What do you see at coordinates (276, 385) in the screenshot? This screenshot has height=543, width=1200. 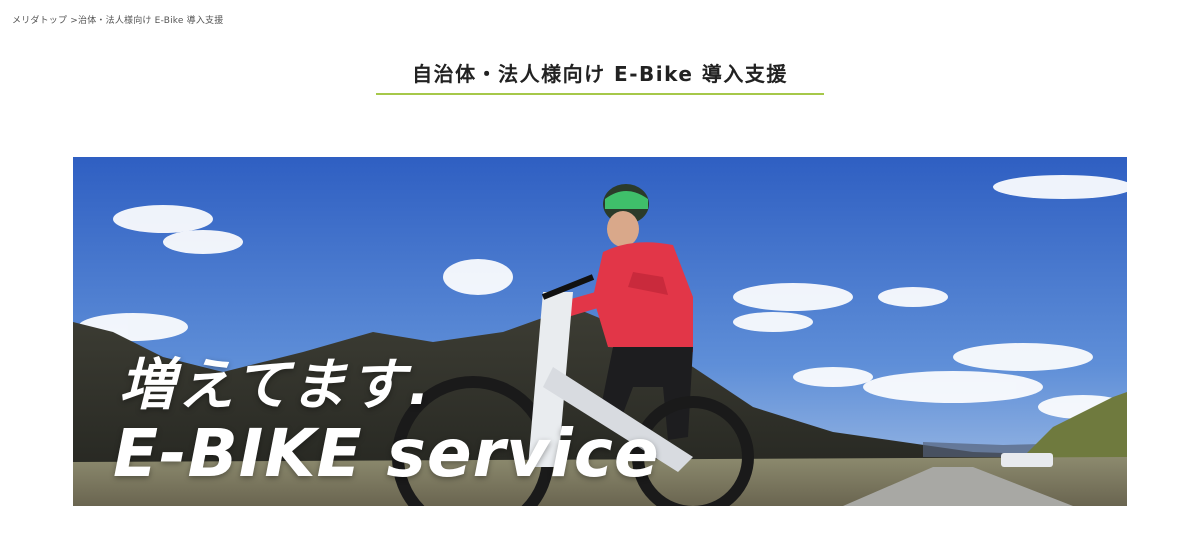 I see `hero-headline: 増えてます.` at bounding box center [276, 385].